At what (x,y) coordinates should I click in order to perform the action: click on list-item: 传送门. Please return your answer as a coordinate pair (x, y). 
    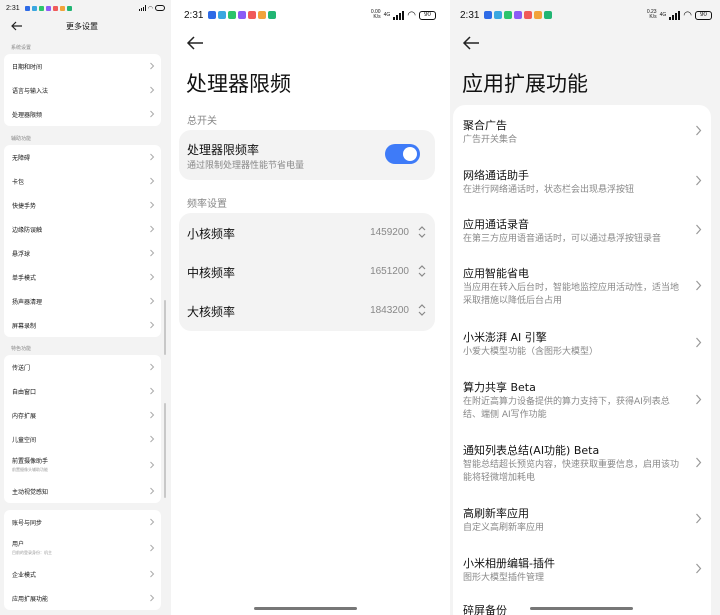
    Looking at the image, I should click on (82, 367).